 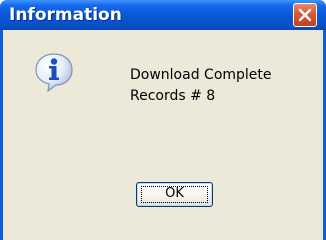 I want to click on title-bar: Information, so click(x=163, y=15).